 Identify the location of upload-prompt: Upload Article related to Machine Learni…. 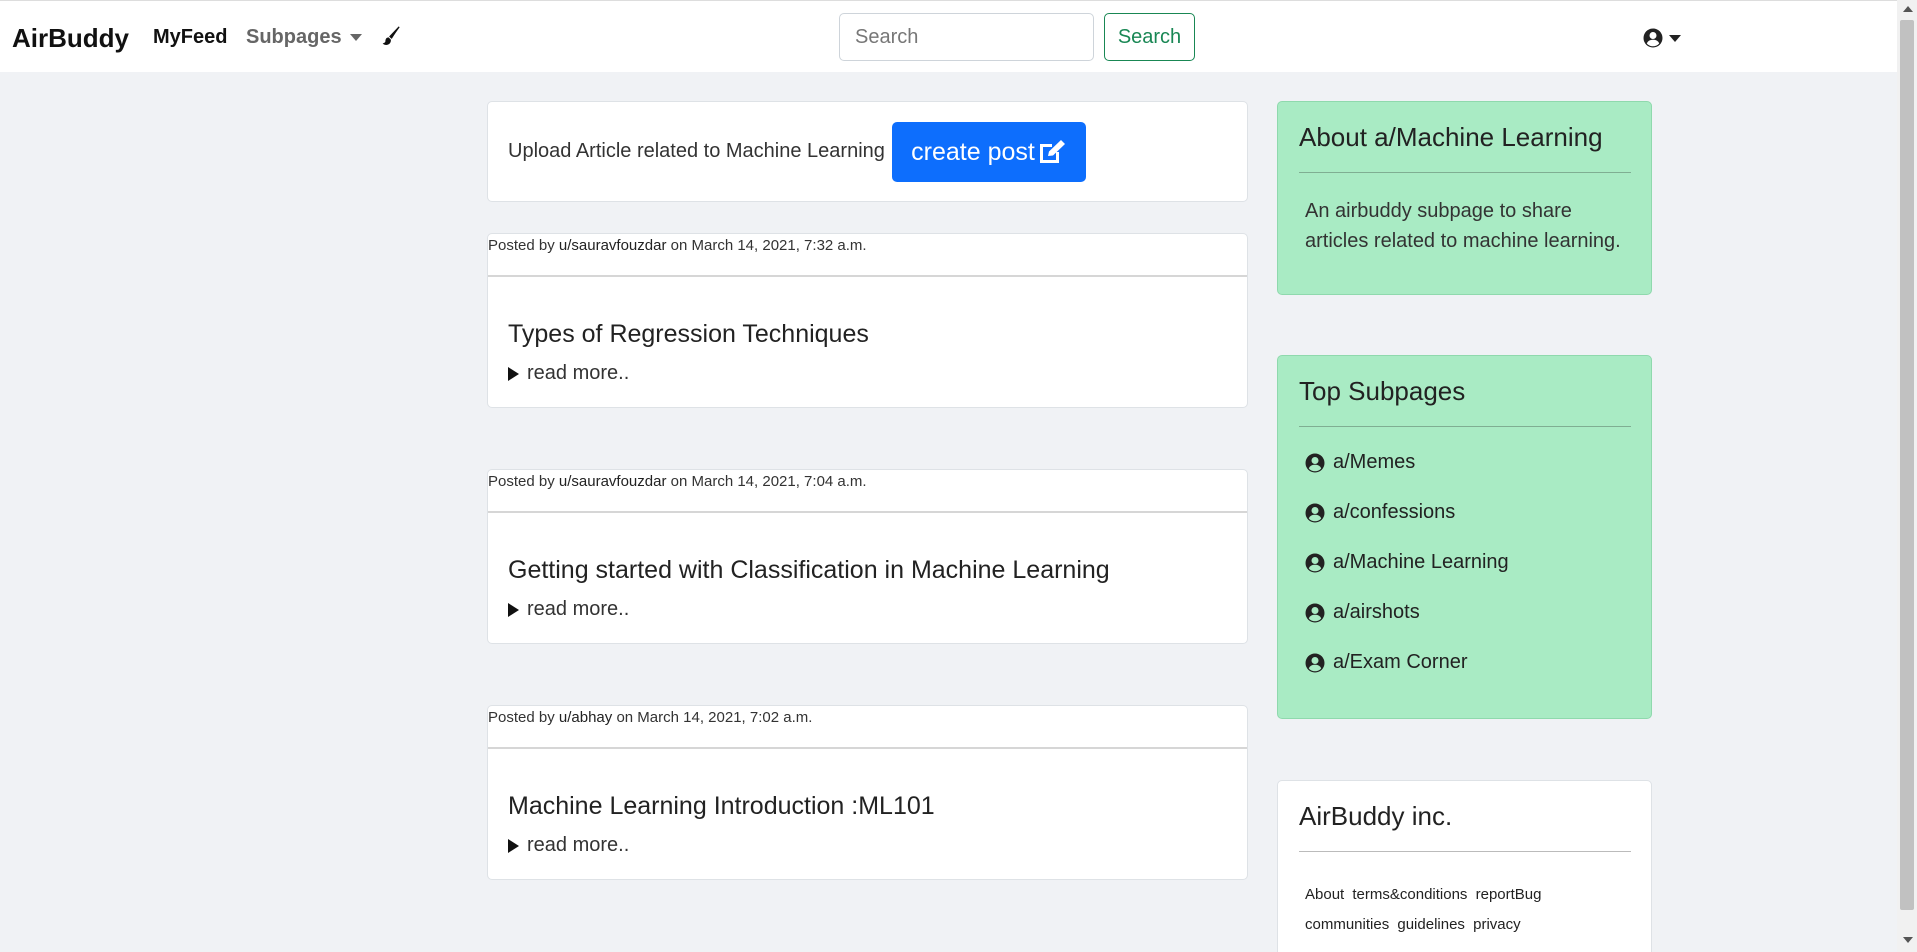
(696, 151).